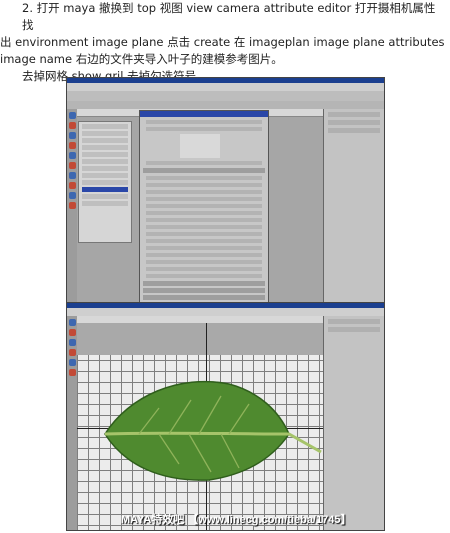 This screenshot has height=533, width=450. What do you see at coordinates (236, 520) in the screenshot?
I see `watermark: MAYA特效吧 【www.linecg.com/tieba/1745】` at bounding box center [236, 520].